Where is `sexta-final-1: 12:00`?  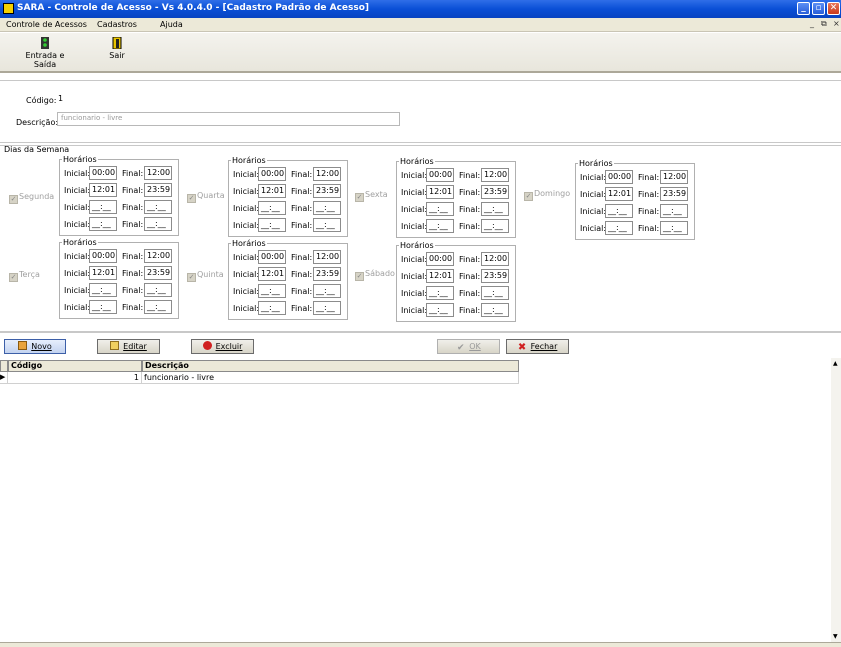 sexta-final-1: 12:00 is located at coordinates (495, 175).